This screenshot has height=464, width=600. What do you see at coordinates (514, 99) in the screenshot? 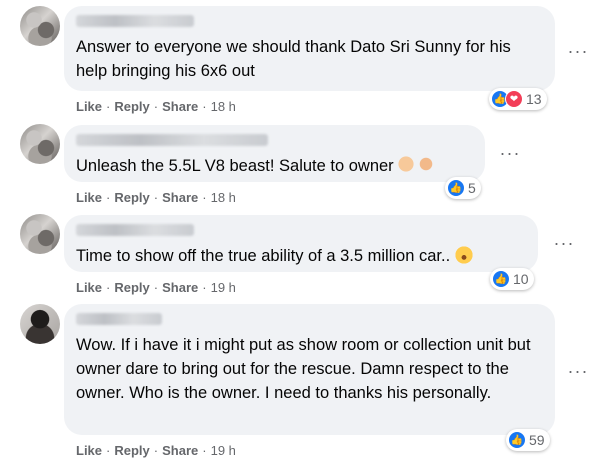
I see `love-icon: ❤` at bounding box center [514, 99].